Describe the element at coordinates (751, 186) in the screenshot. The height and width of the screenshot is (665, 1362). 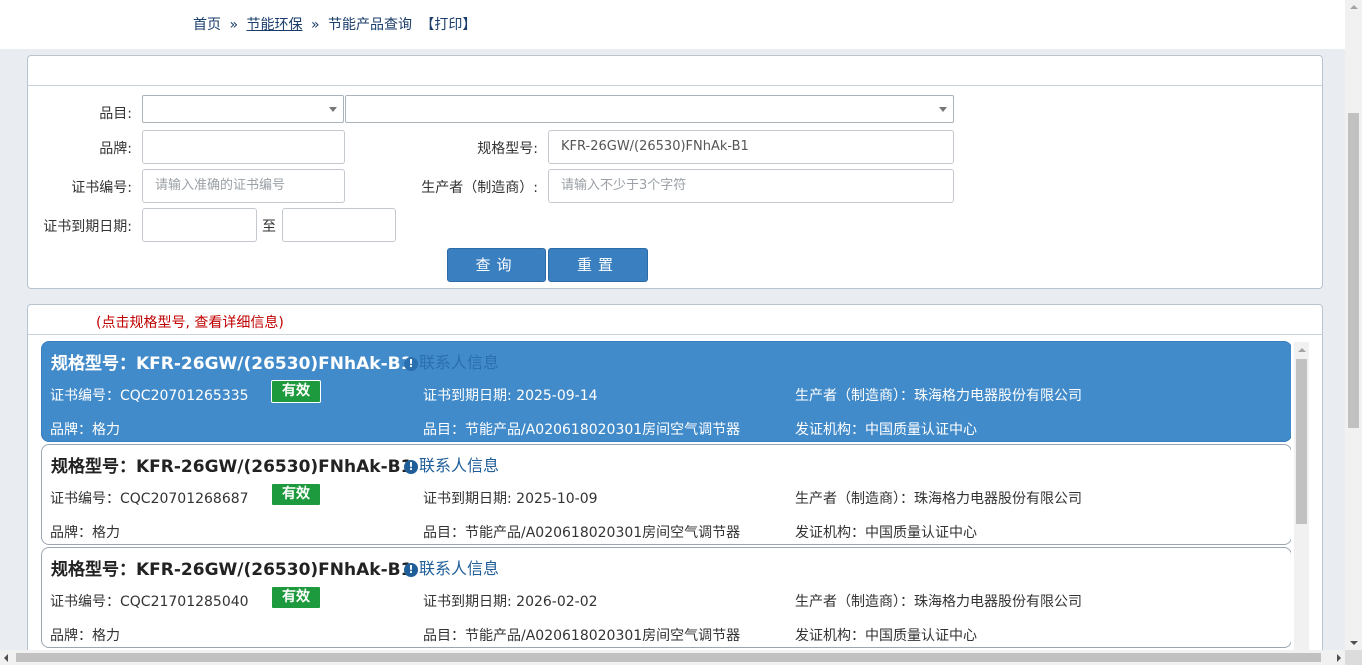
I see `manufacturer-input: 请输入不少于3个字符` at that location.